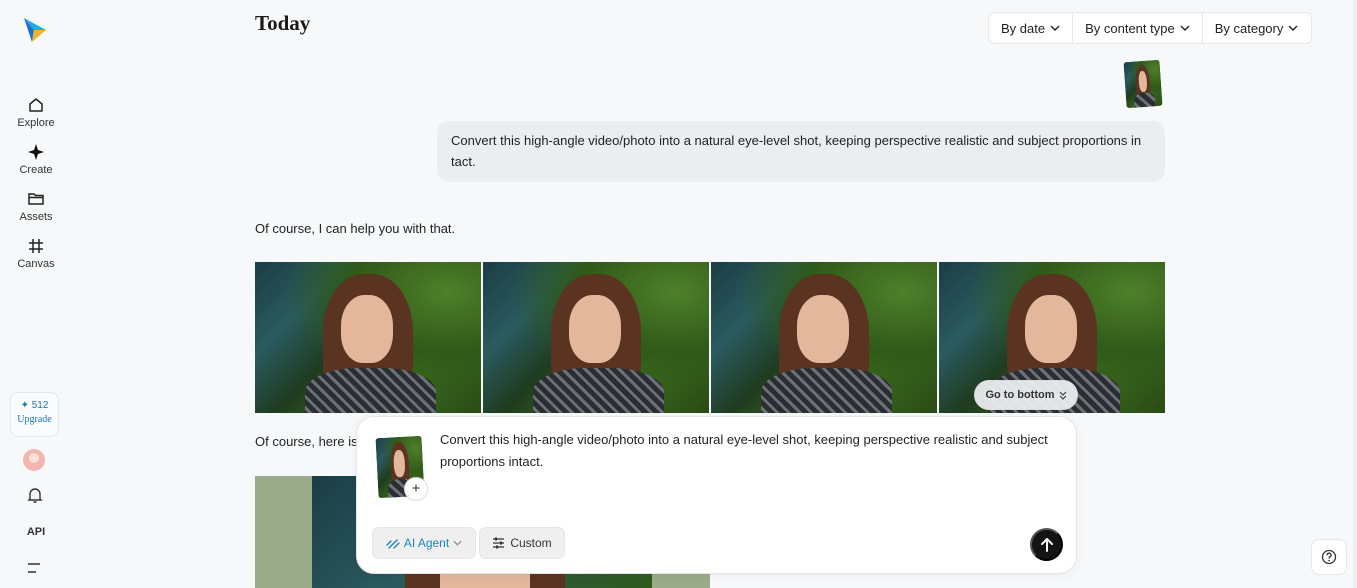 The width and height of the screenshot is (1357, 588). I want to click on double-chevron-down-icon, so click(1062, 395).